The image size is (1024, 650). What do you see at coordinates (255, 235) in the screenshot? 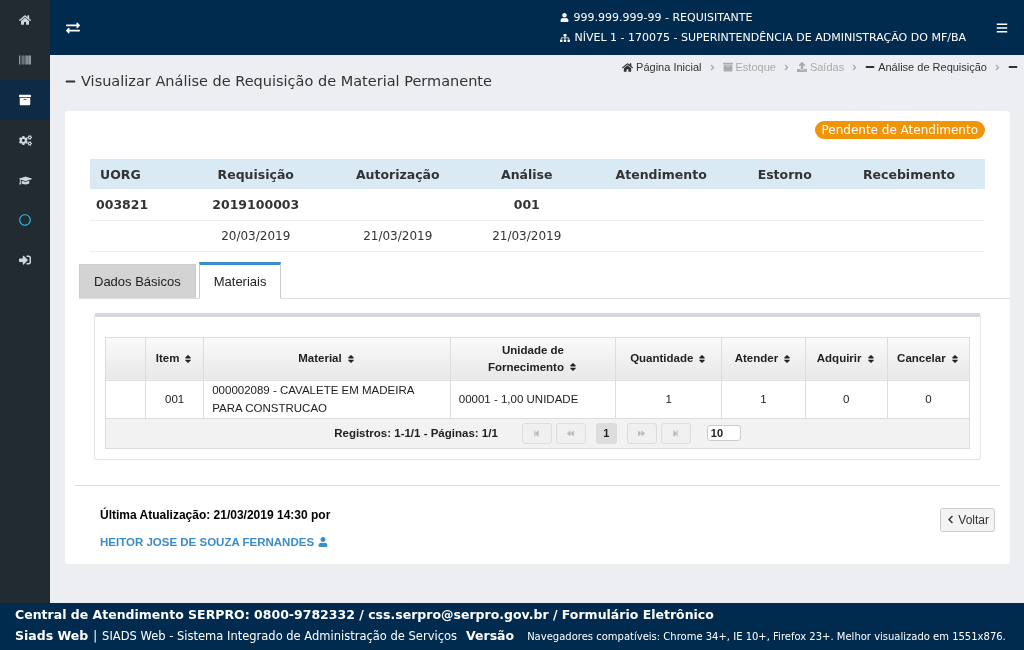
I see `summary-cell: 20/03/2019` at bounding box center [255, 235].